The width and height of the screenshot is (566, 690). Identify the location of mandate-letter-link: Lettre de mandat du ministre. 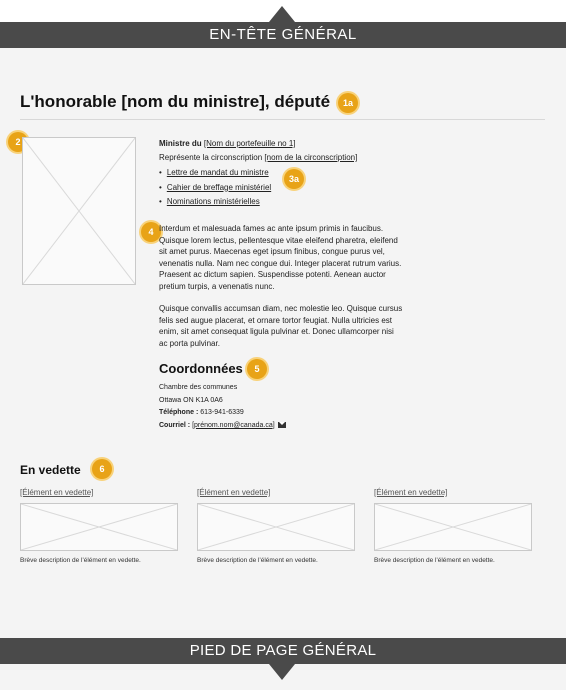
(218, 172).